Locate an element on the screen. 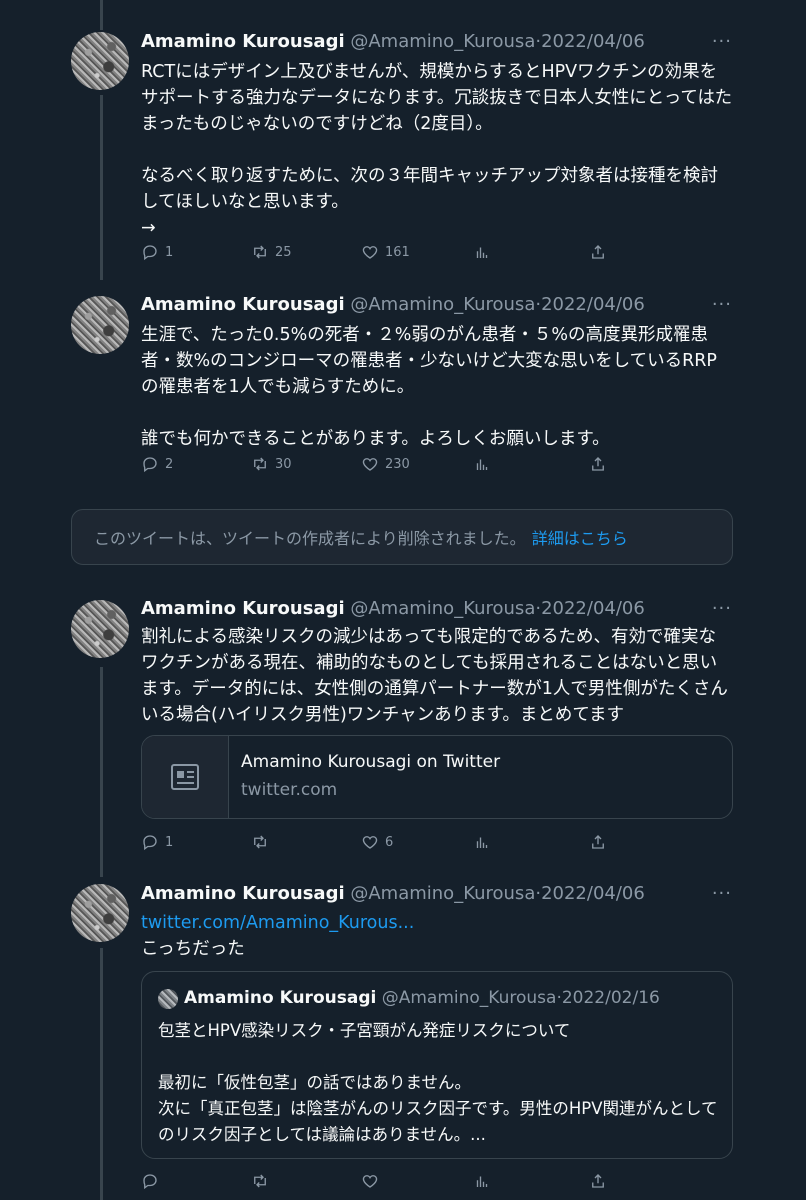 This screenshot has height=1200, width=806. tweet-paragraph: こっちだった is located at coordinates (193, 949).